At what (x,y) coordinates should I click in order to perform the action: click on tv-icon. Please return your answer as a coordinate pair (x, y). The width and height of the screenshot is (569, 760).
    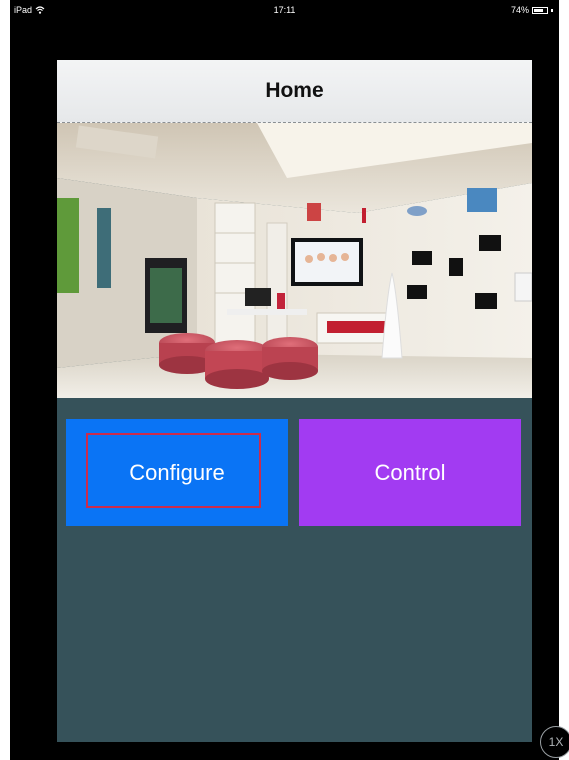
    Looking at the image, I should click on (327, 262).